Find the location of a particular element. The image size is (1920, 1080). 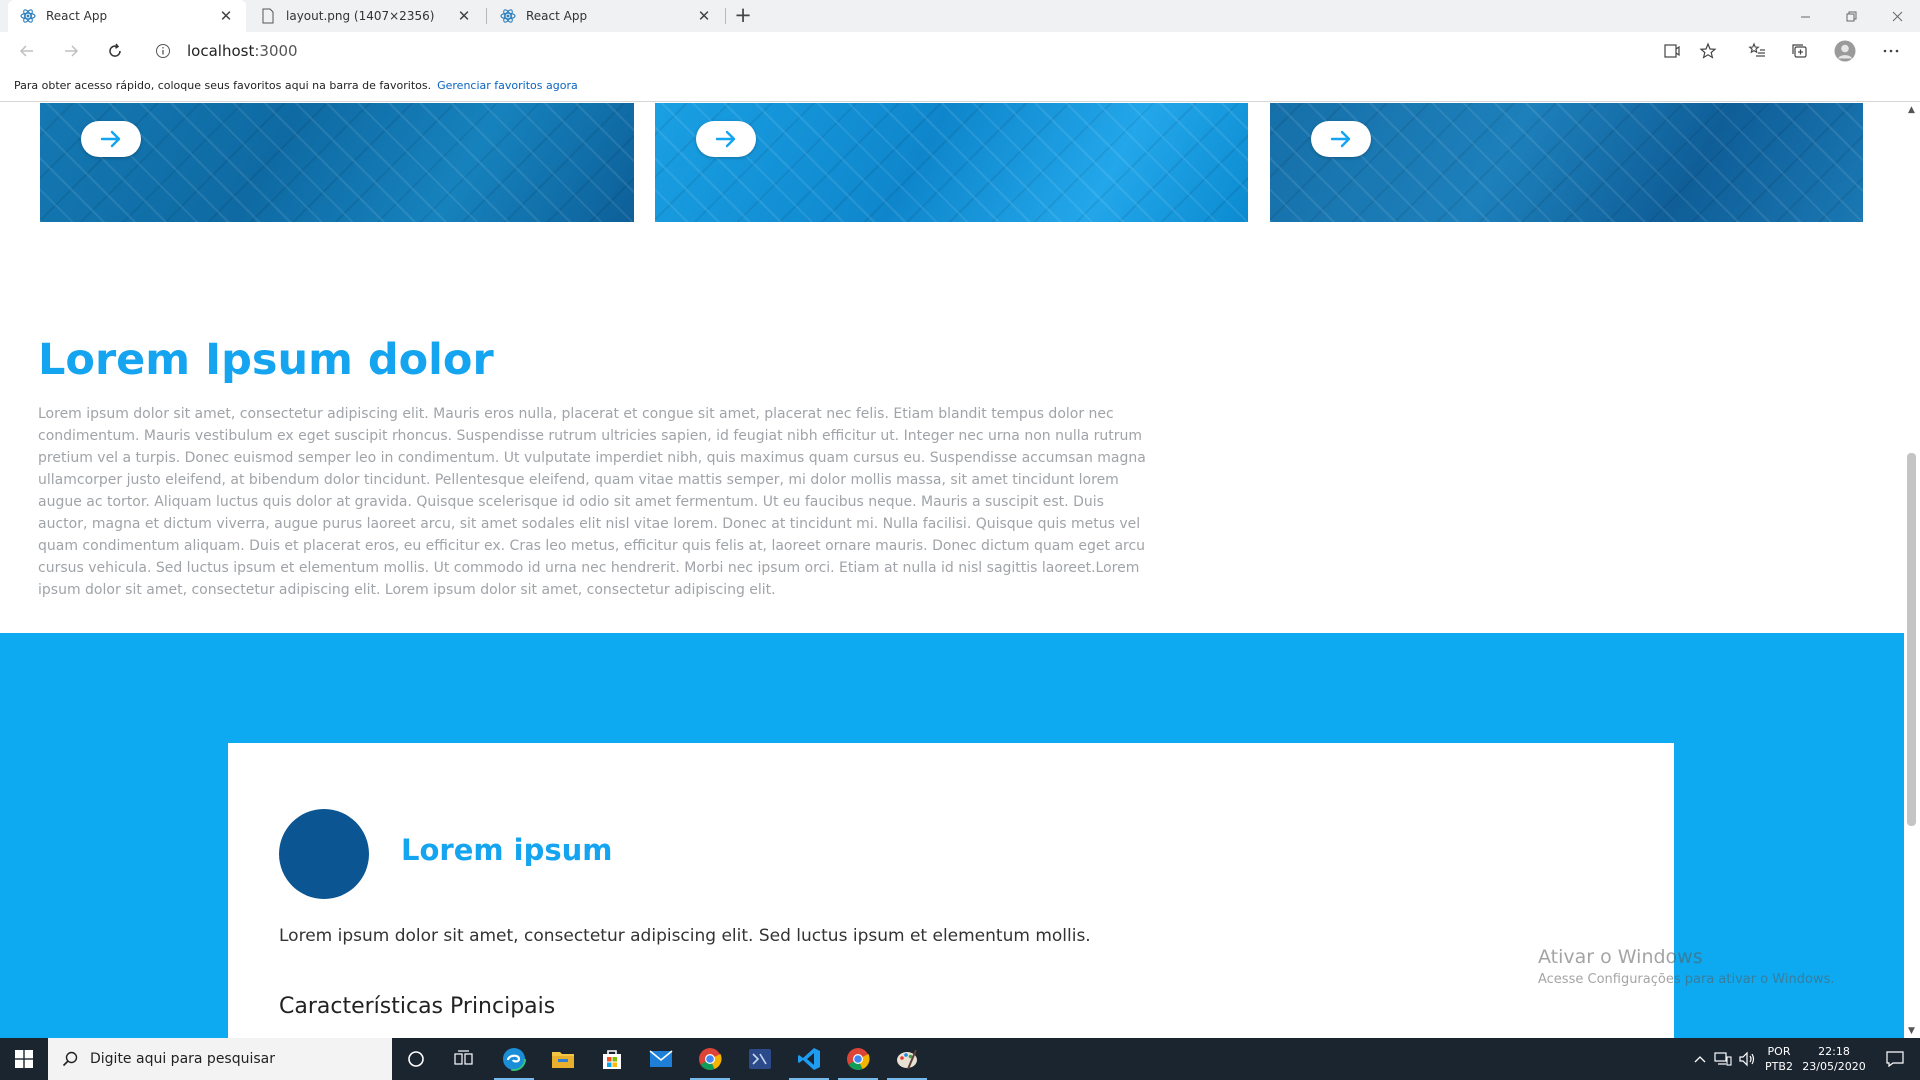

new-tab-icon: + is located at coordinates (743, 15).